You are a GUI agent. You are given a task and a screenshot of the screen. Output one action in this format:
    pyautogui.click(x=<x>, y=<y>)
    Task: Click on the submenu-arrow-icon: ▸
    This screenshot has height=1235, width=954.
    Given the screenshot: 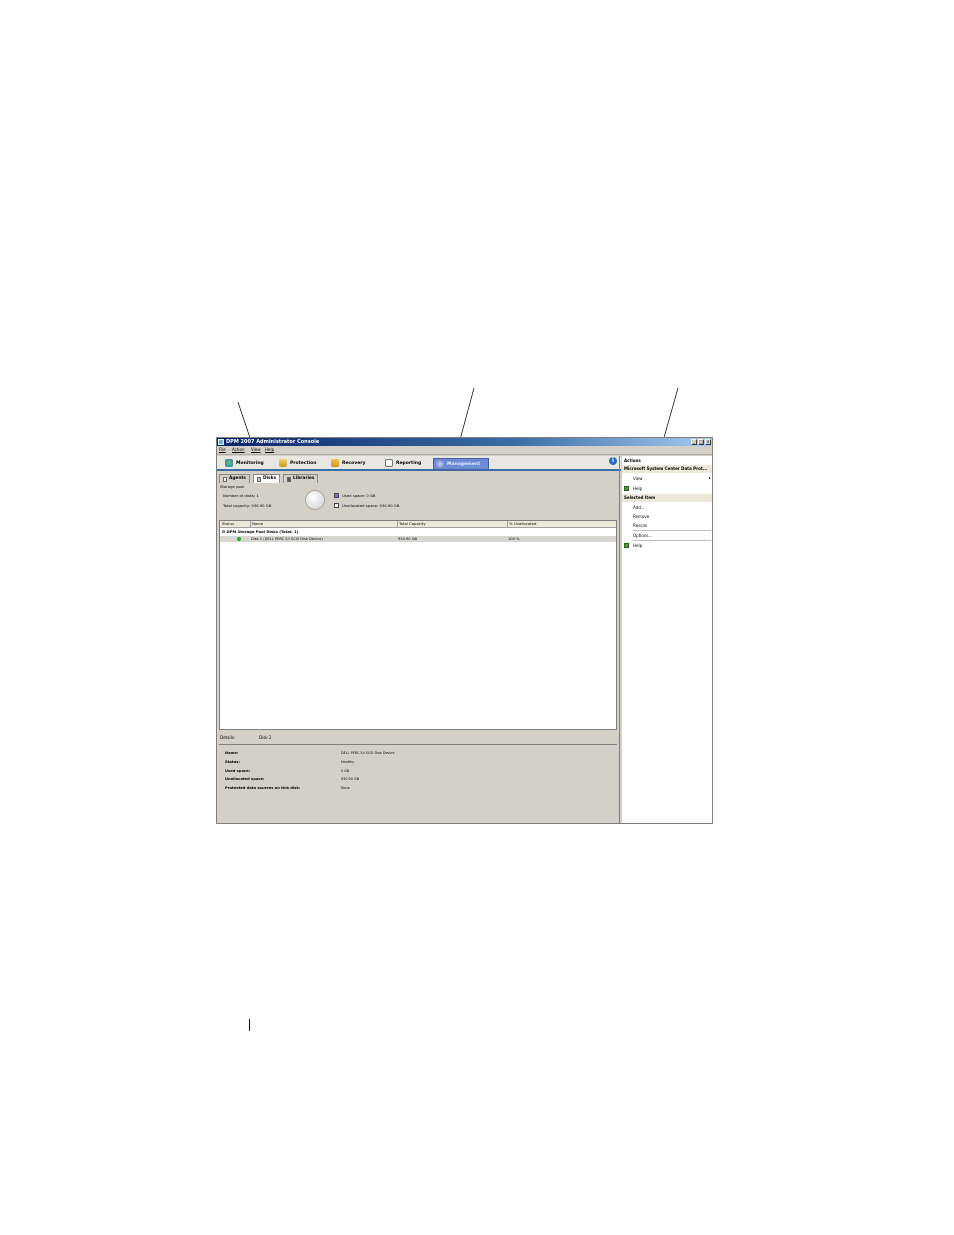 What is the action you would take?
    pyautogui.click(x=709, y=477)
    